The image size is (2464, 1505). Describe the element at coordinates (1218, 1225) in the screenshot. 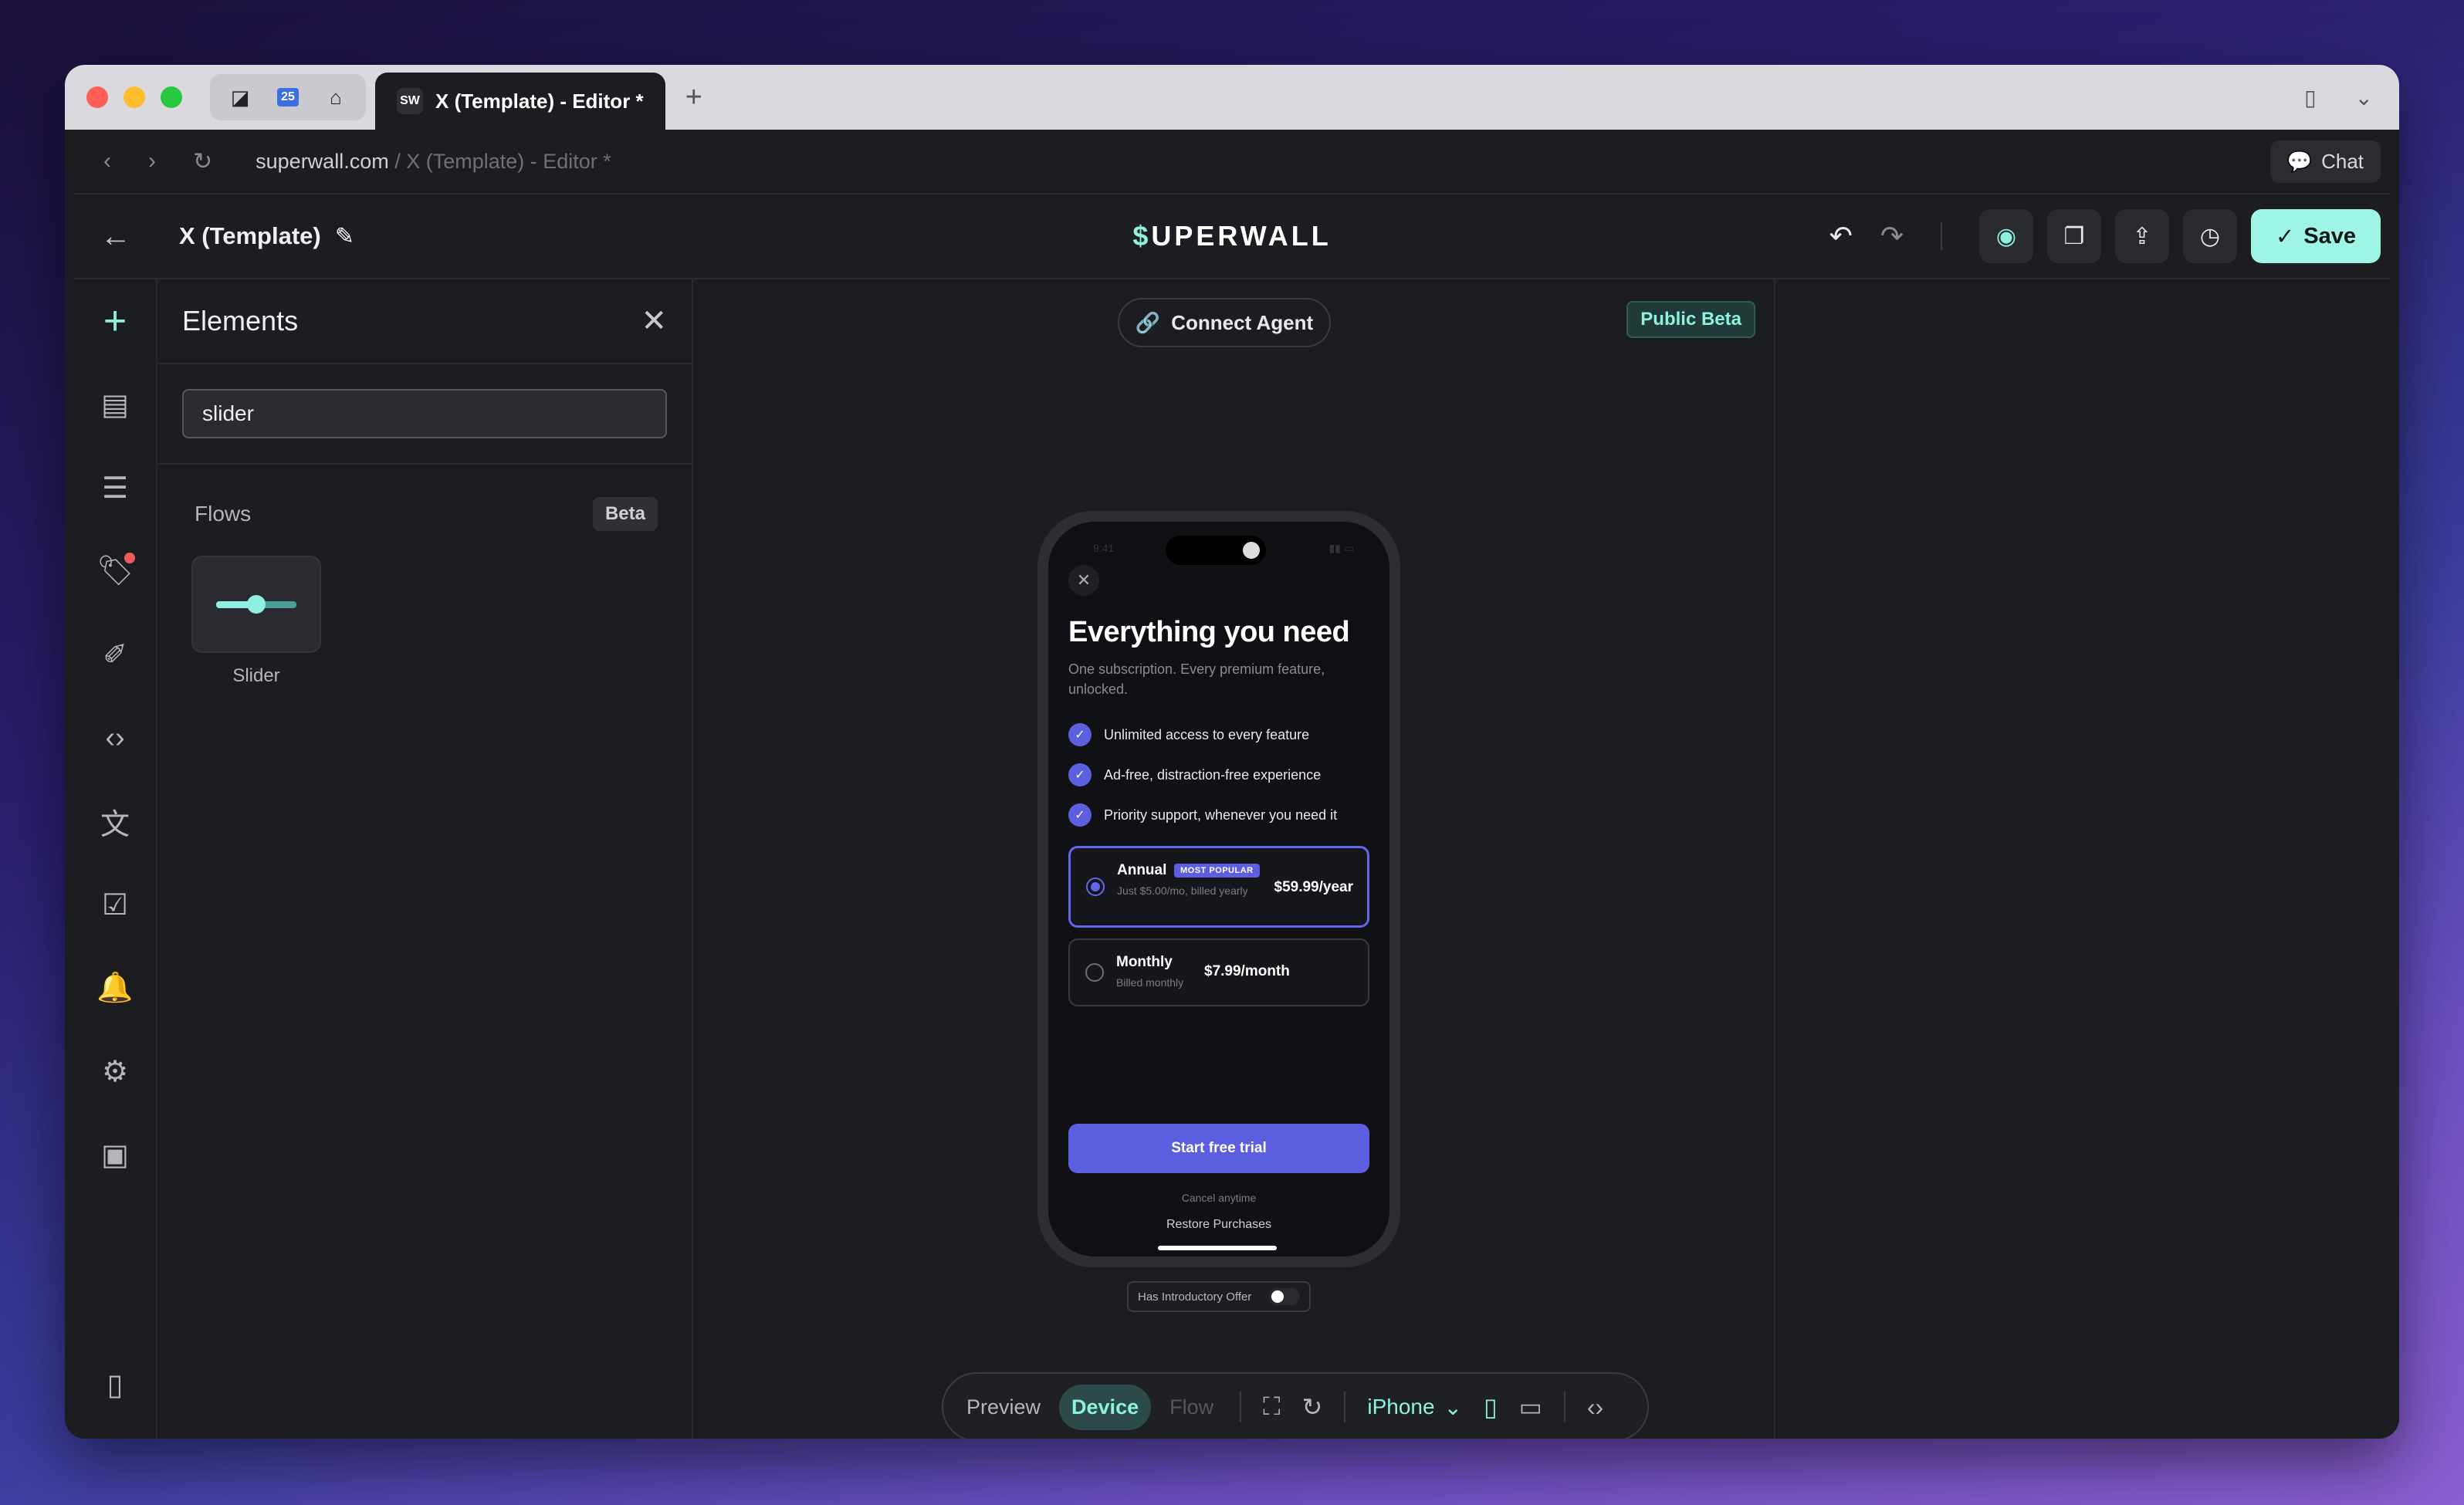

I see `restore-purchases-link: Restore Purchases` at that location.